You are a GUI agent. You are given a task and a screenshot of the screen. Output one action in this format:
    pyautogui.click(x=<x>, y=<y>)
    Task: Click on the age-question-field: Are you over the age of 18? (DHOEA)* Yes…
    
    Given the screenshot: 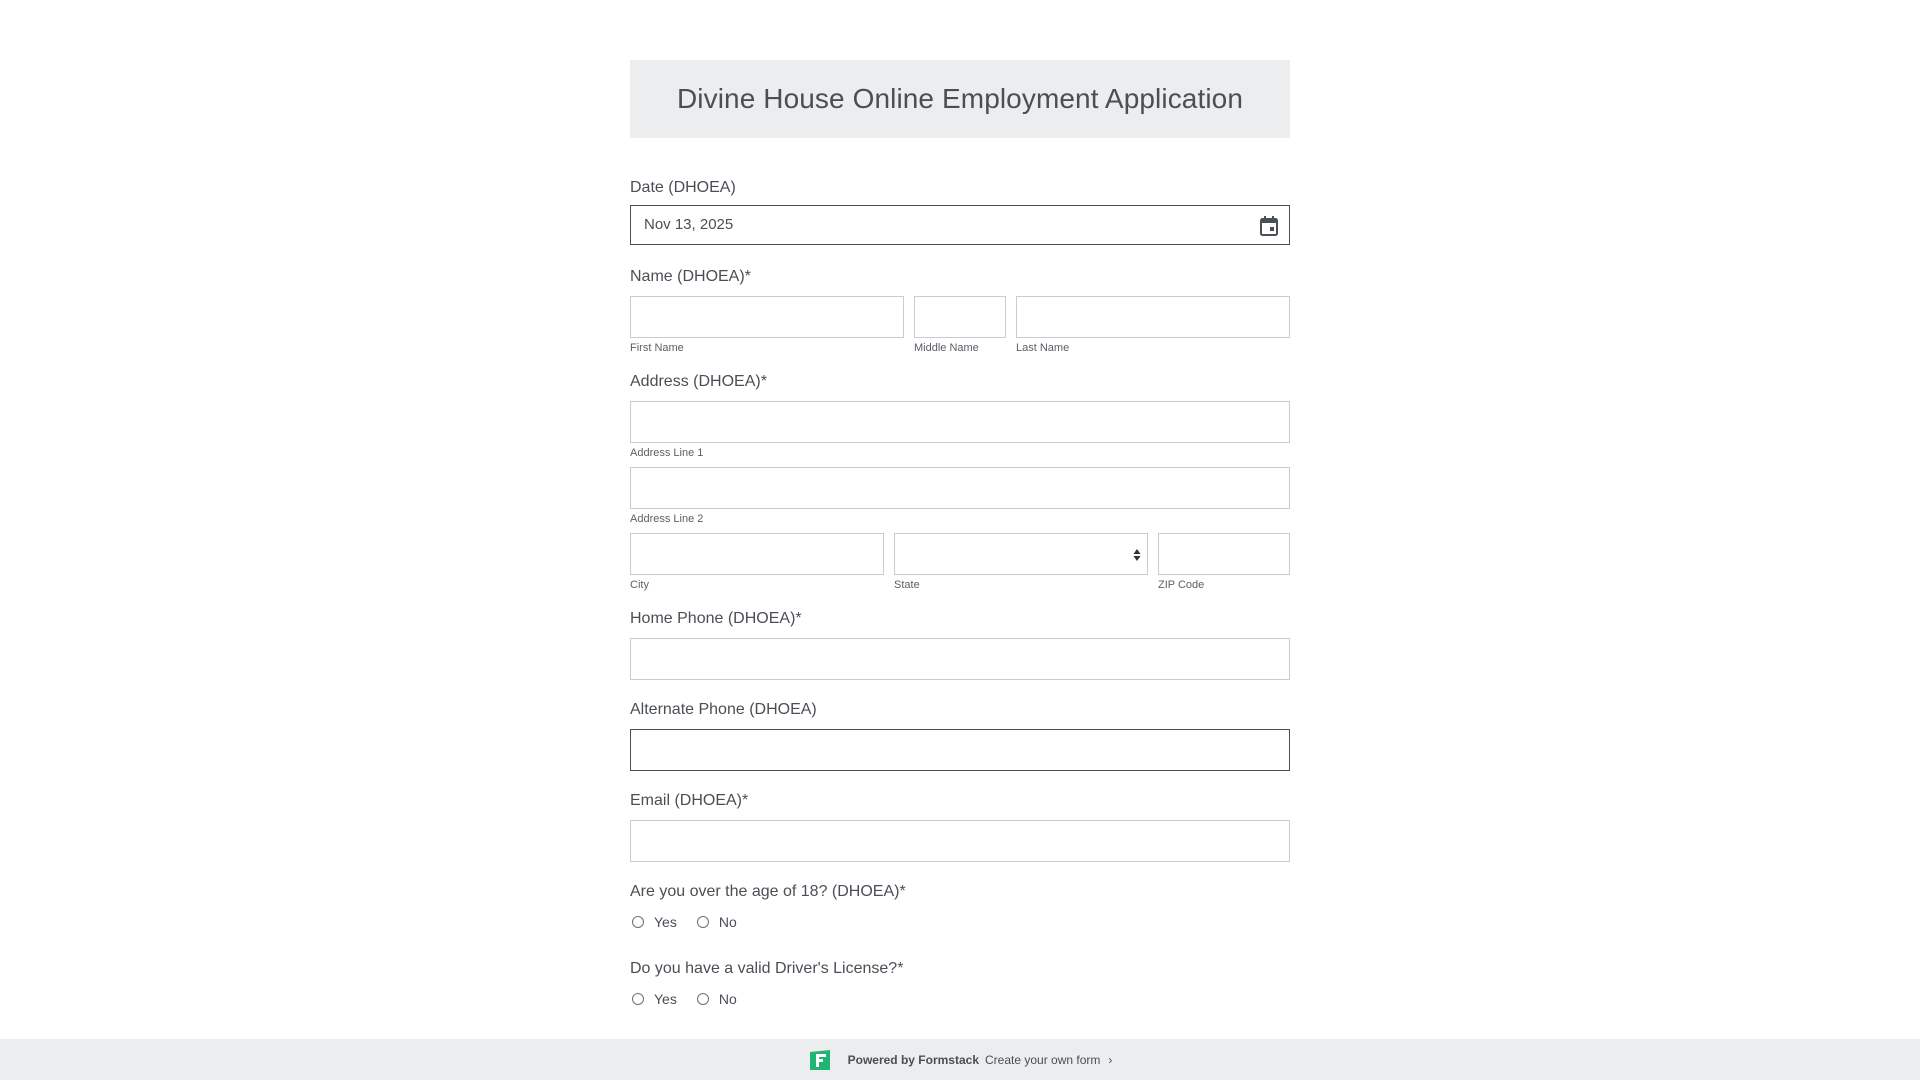 What is the action you would take?
    pyautogui.click(x=960, y=906)
    